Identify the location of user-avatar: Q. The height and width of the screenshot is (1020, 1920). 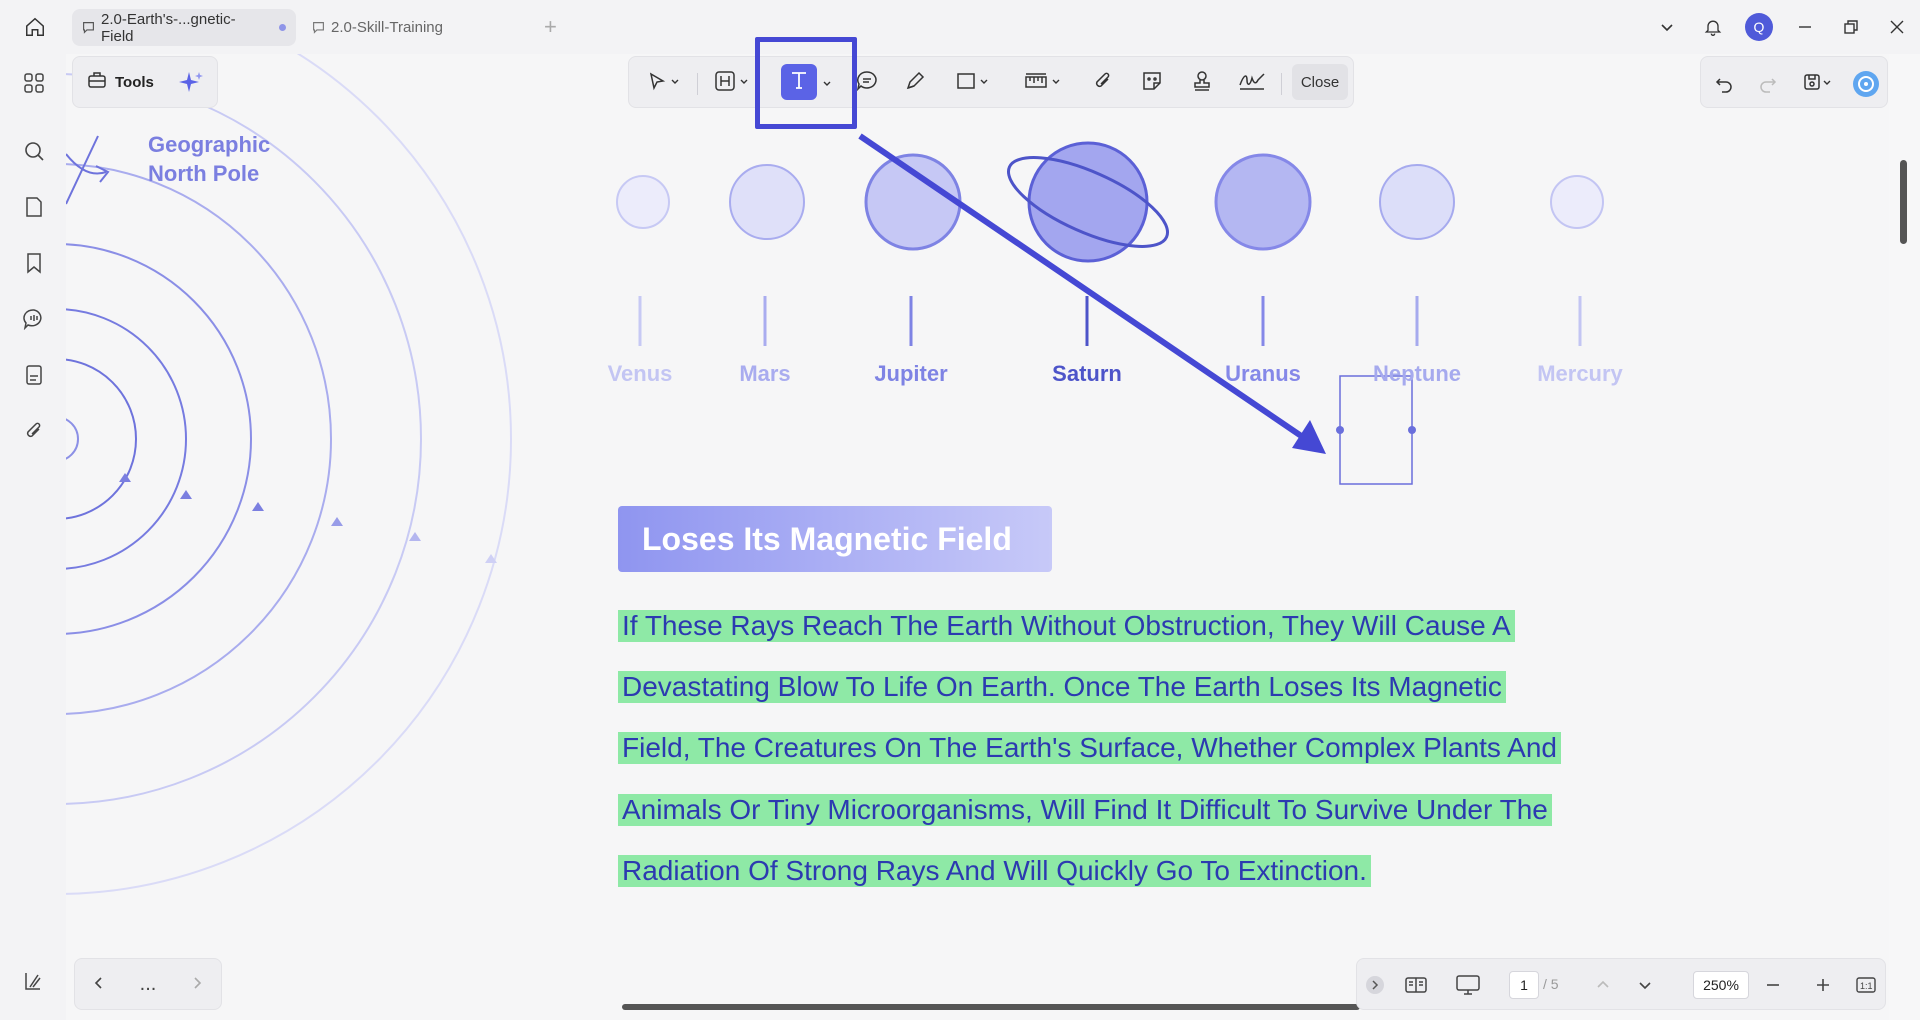
(1759, 27).